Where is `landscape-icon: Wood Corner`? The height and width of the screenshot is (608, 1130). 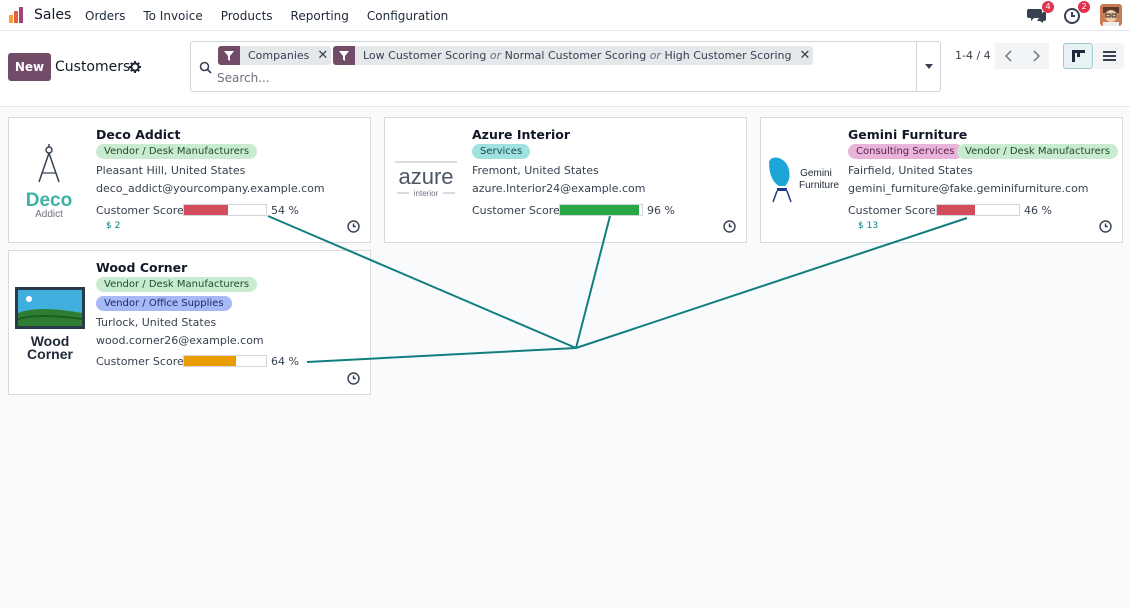 landscape-icon: Wood Corner is located at coordinates (50, 324).